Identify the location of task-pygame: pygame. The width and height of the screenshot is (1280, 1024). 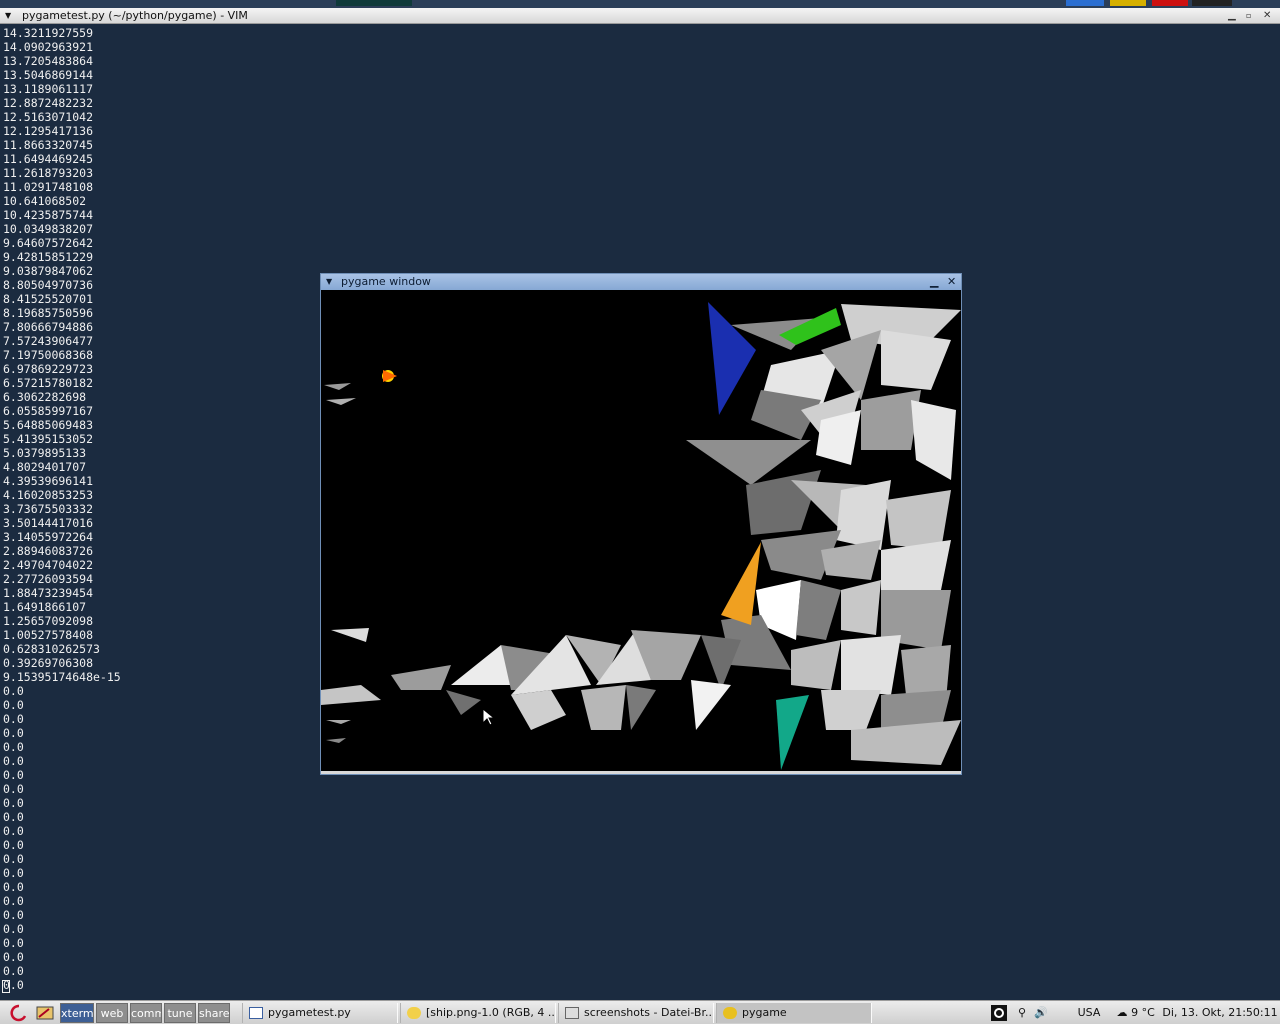
(794, 1013).